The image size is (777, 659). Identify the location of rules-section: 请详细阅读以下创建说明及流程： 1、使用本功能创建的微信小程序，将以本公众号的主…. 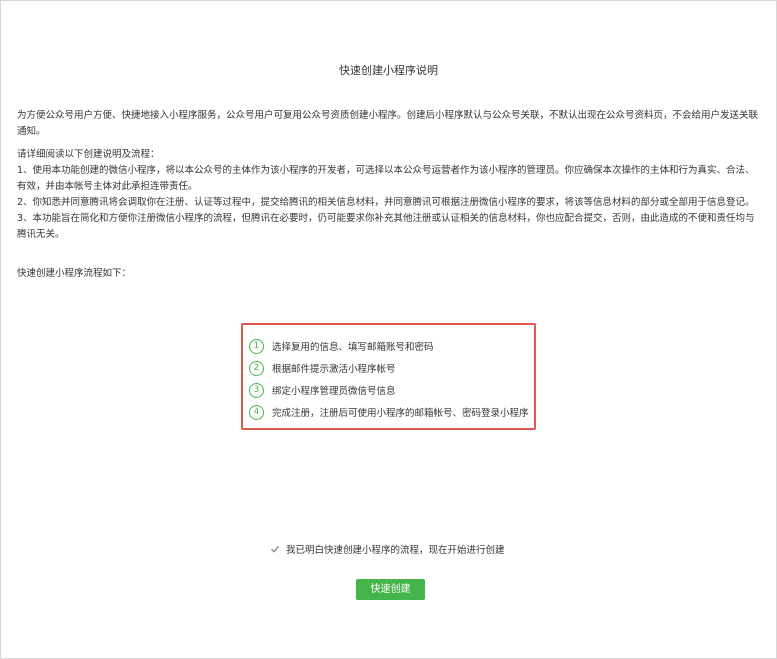
(389, 195).